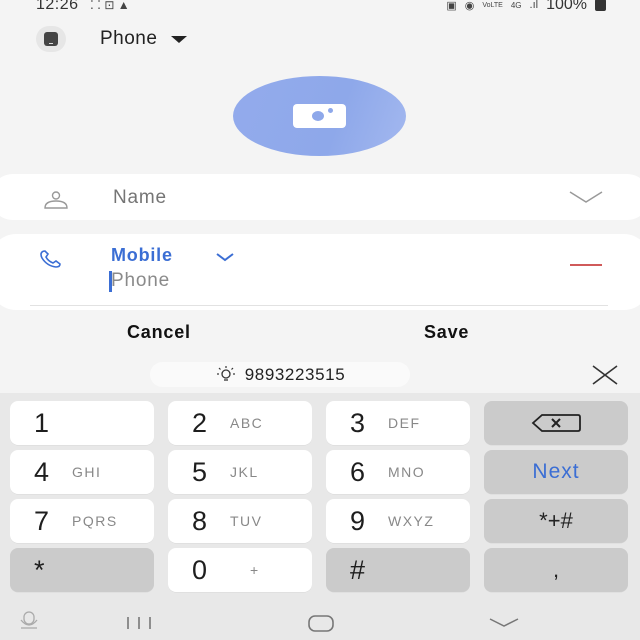 The height and width of the screenshot is (640, 640). I want to click on backspace-key, so click(556, 423).